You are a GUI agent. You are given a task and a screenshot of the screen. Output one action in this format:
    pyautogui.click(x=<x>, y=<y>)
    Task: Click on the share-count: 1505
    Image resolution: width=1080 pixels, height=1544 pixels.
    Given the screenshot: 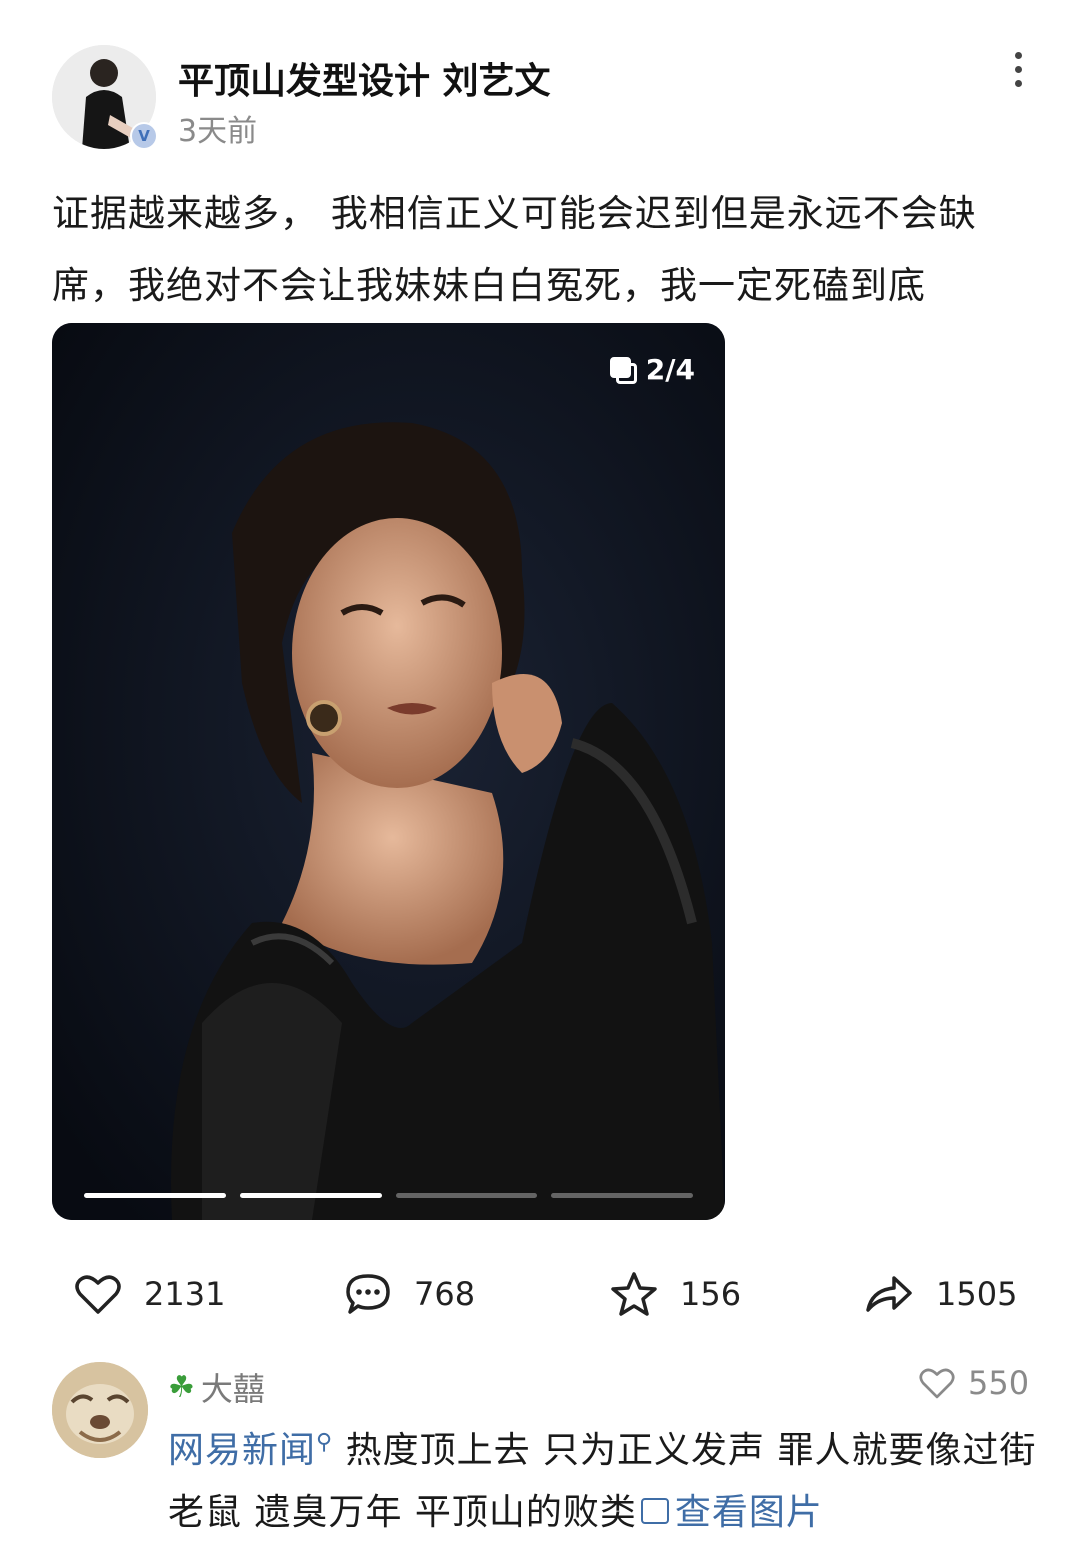 What is the action you would take?
    pyautogui.click(x=977, y=1294)
    